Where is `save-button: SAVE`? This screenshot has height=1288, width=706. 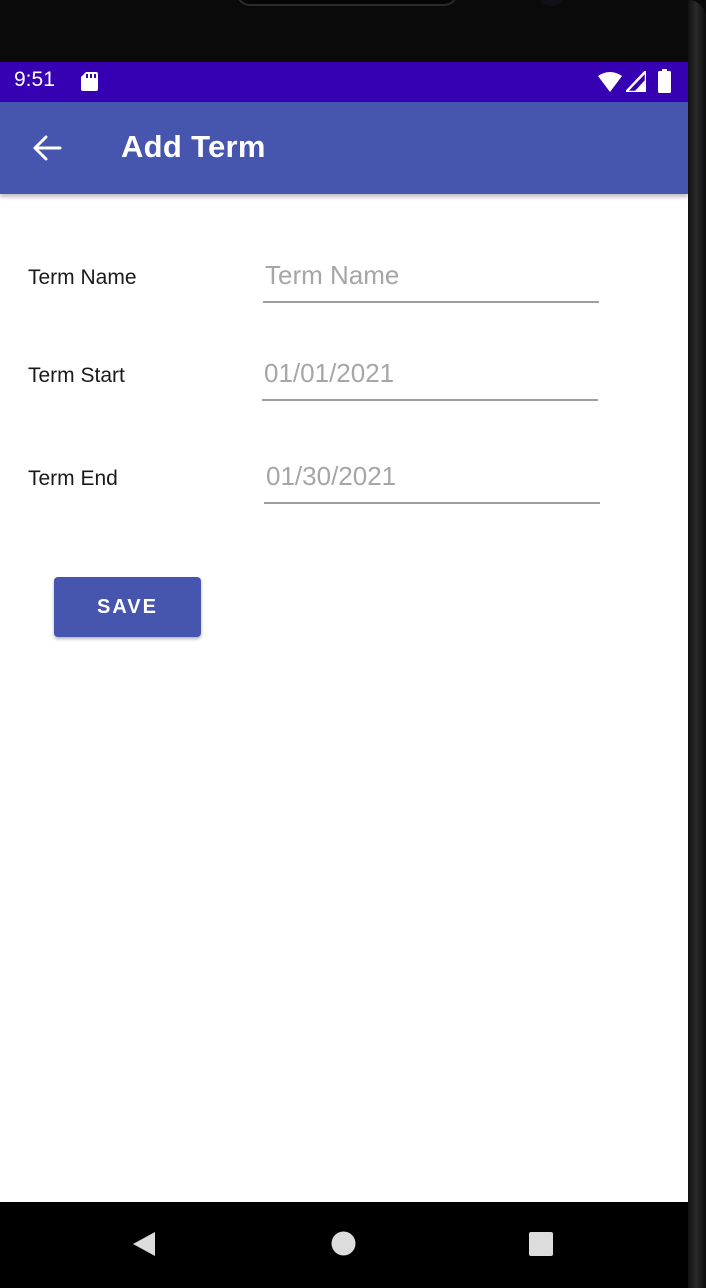
save-button: SAVE is located at coordinates (127, 607).